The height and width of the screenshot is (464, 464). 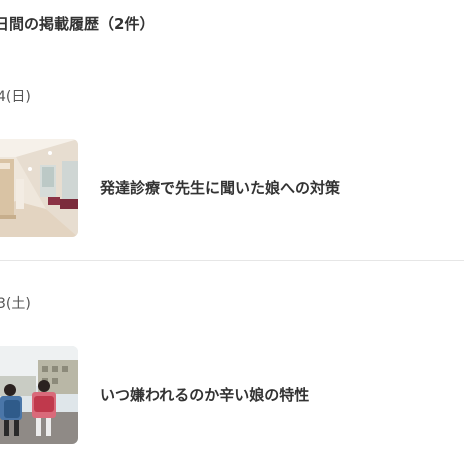 What do you see at coordinates (39, 395) in the screenshot?
I see `schoolchildren-randoseru-thumbnail-icon` at bounding box center [39, 395].